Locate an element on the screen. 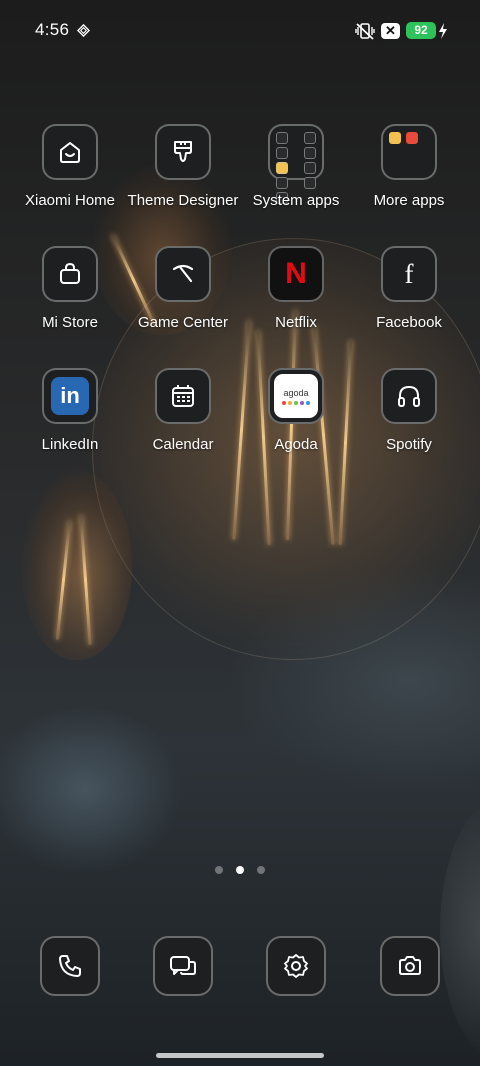  app-linkedin: in LinkedIn is located at coordinates (70, 410).